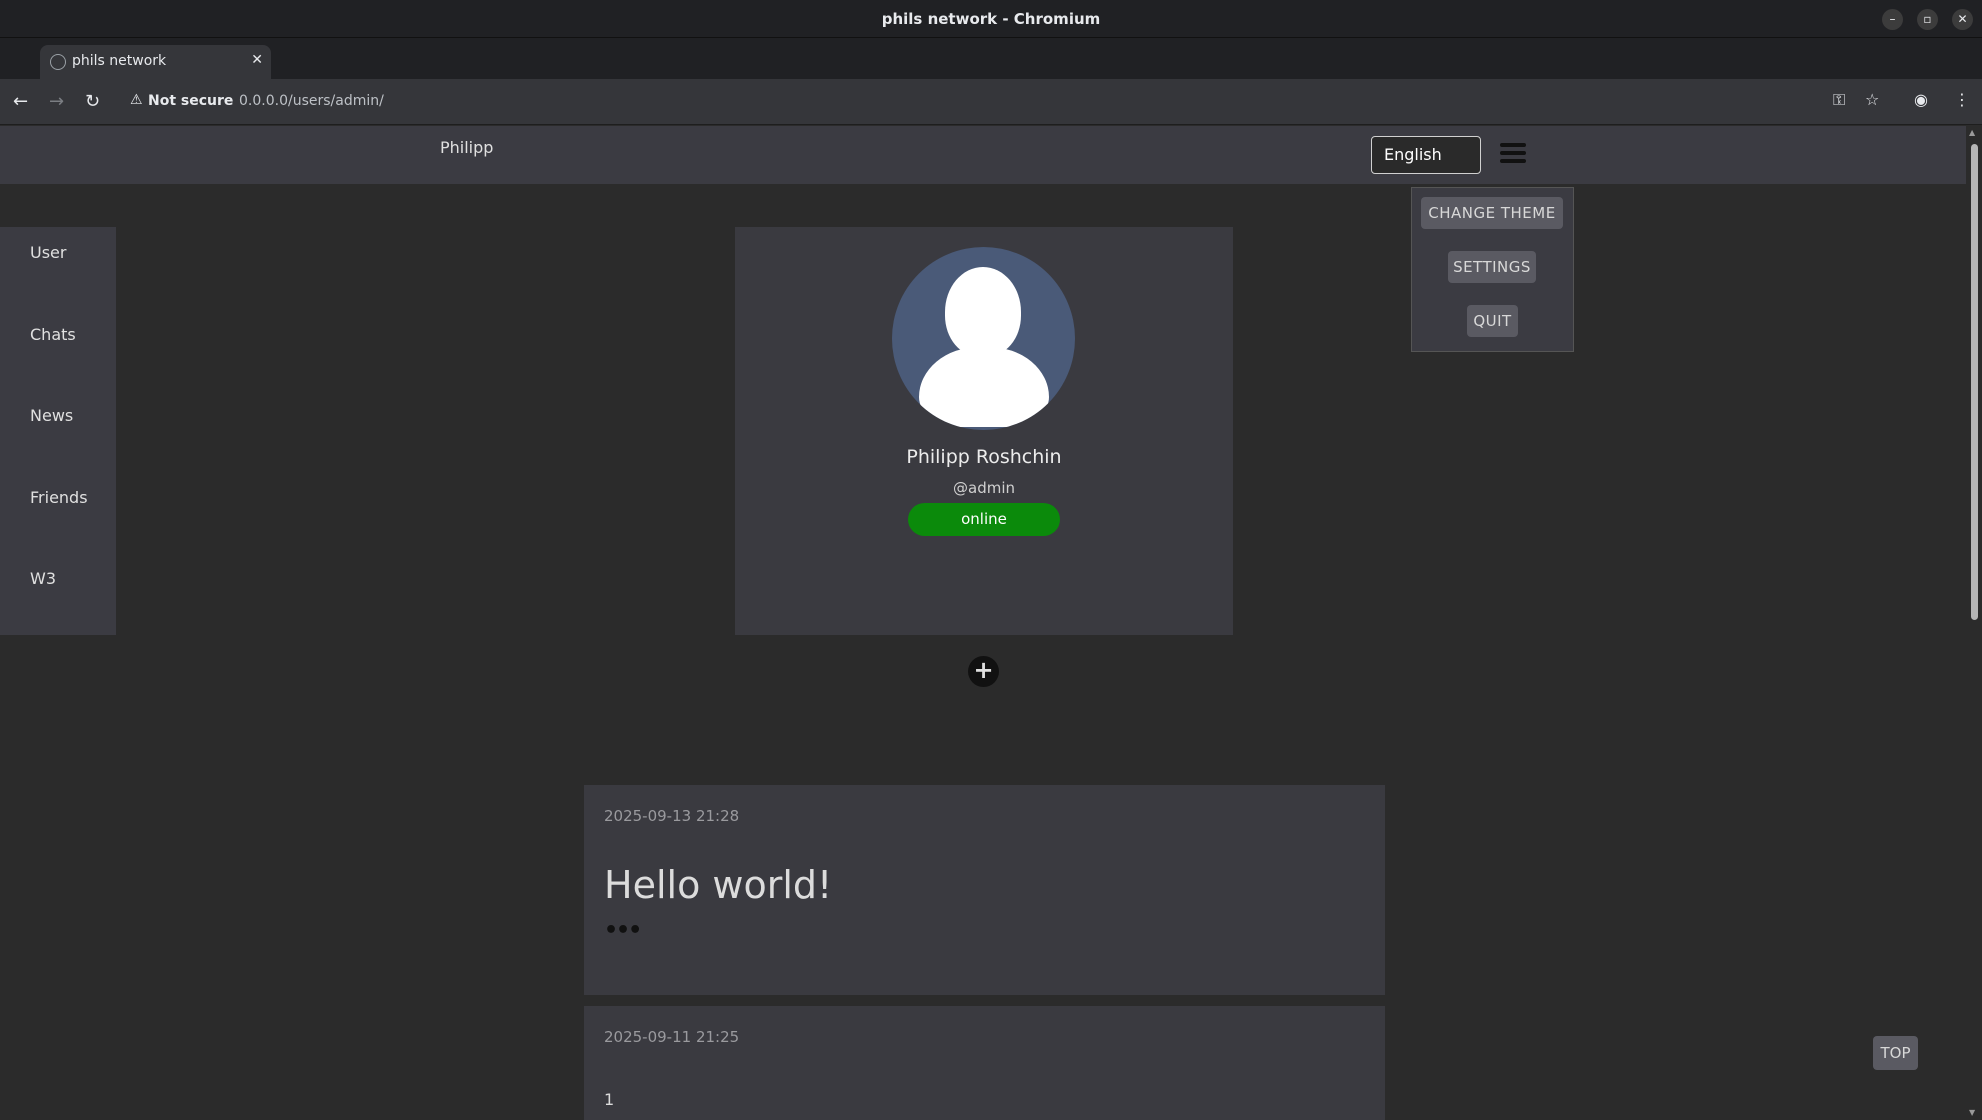  What do you see at coordinates (51, 415) in the screenshot?
I see `sidebar-item-news: News` at bounding box center [51, 415].